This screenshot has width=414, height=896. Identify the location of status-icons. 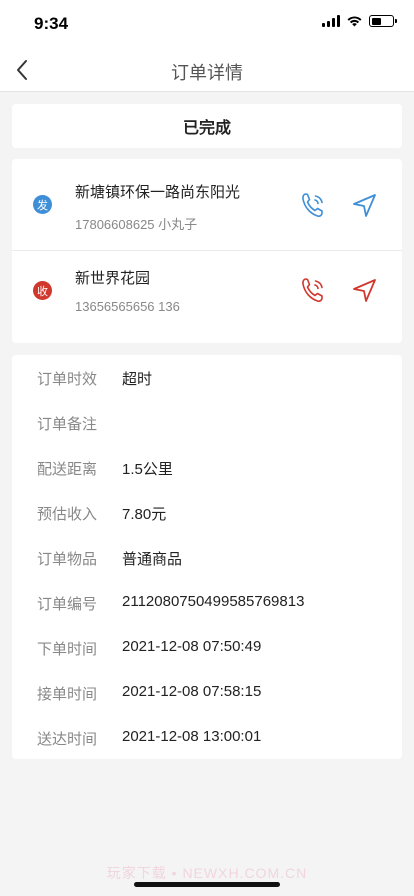
(359, 21).